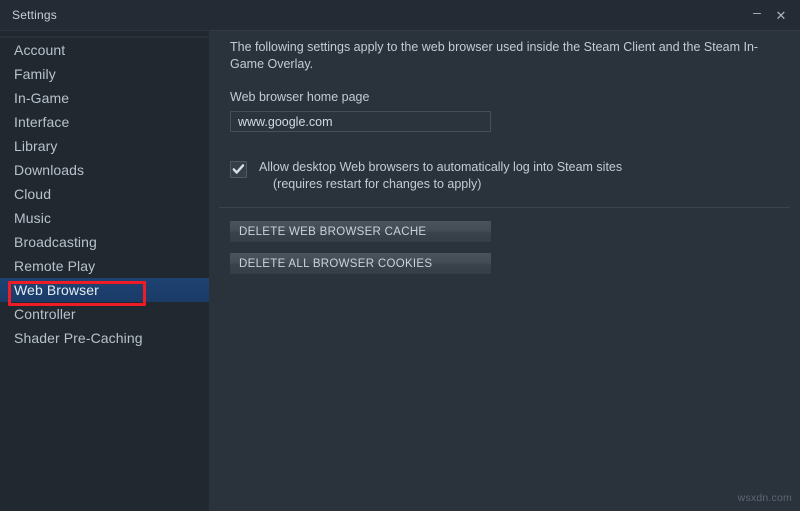 The width and height of the screenshot is (800, 511). I want to click on sidebar-item-label: Music, so click(33, 218).